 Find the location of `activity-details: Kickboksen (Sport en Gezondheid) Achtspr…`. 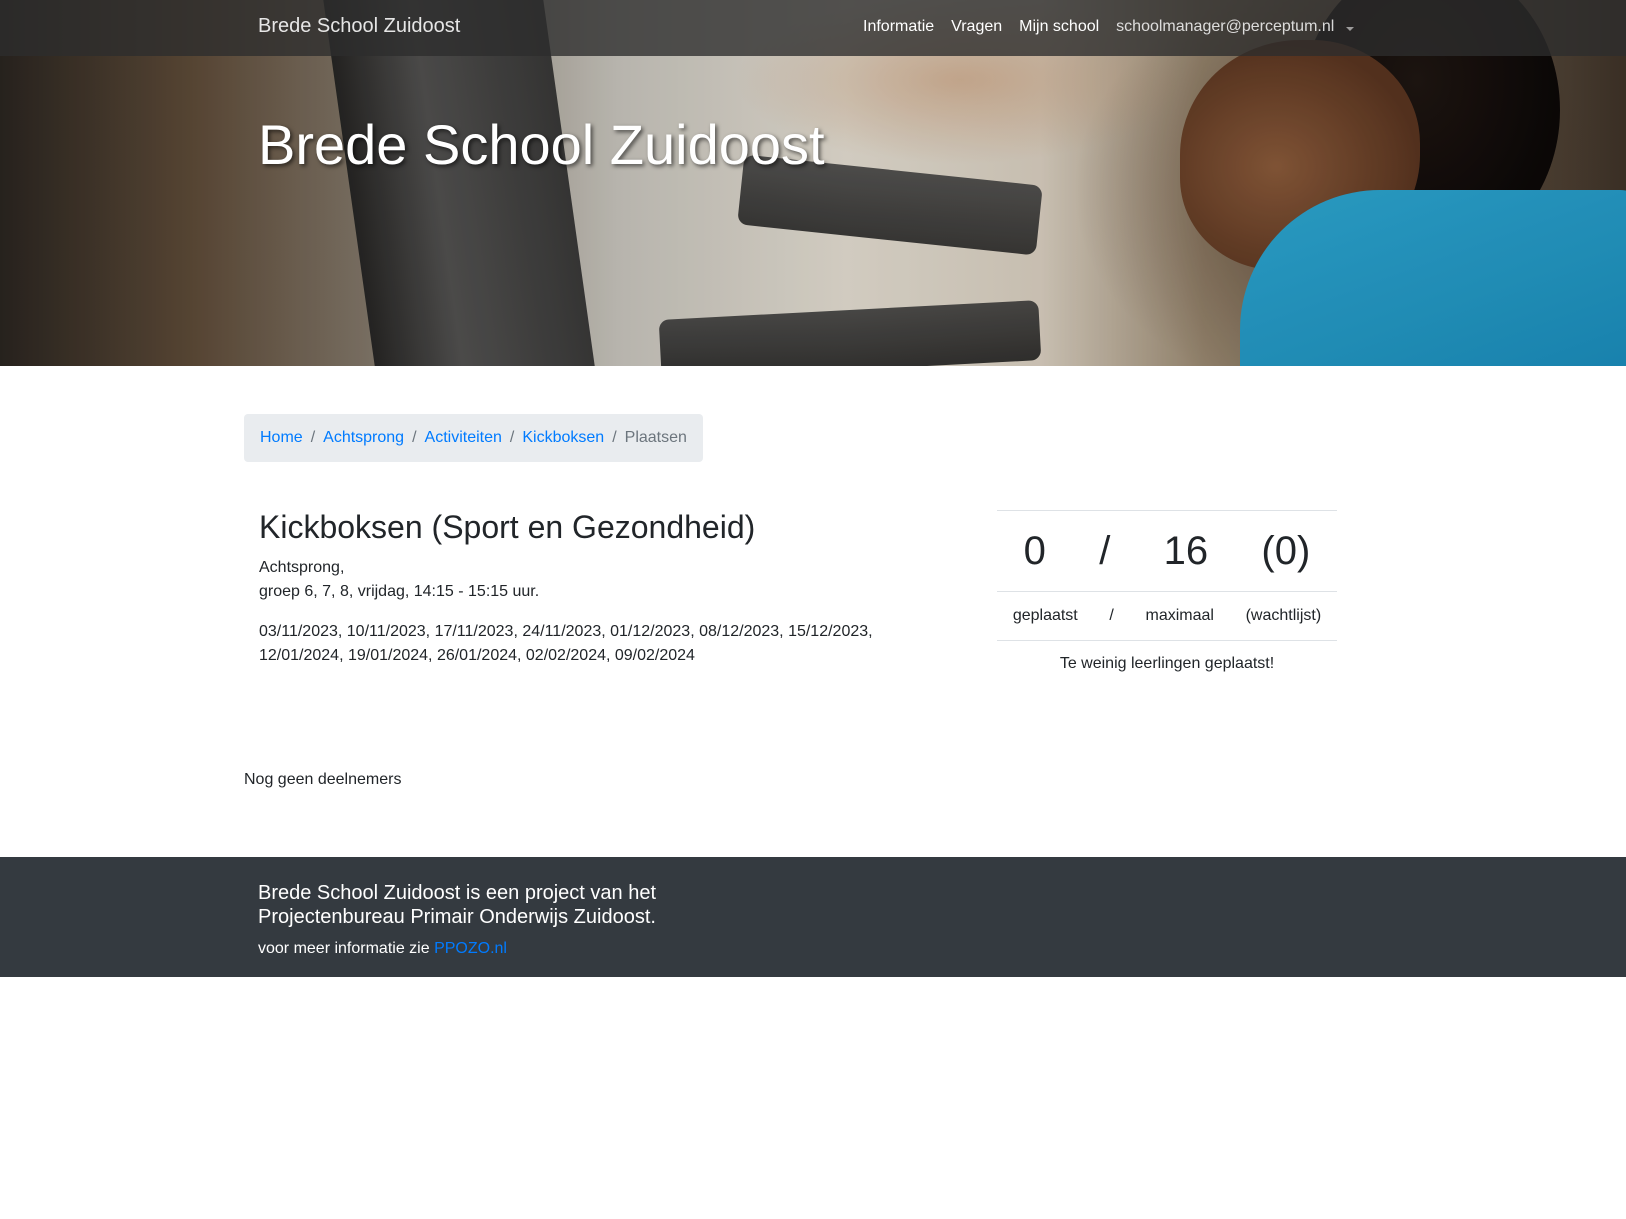

activity-details: Kickboksen (Sport en Gezondheid) Achtspr… is located at coordinates (609, 588).